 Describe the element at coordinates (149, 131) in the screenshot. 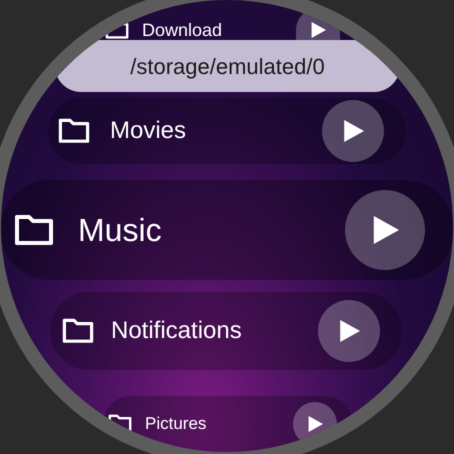

I see `folder-name: Movies` at that location.